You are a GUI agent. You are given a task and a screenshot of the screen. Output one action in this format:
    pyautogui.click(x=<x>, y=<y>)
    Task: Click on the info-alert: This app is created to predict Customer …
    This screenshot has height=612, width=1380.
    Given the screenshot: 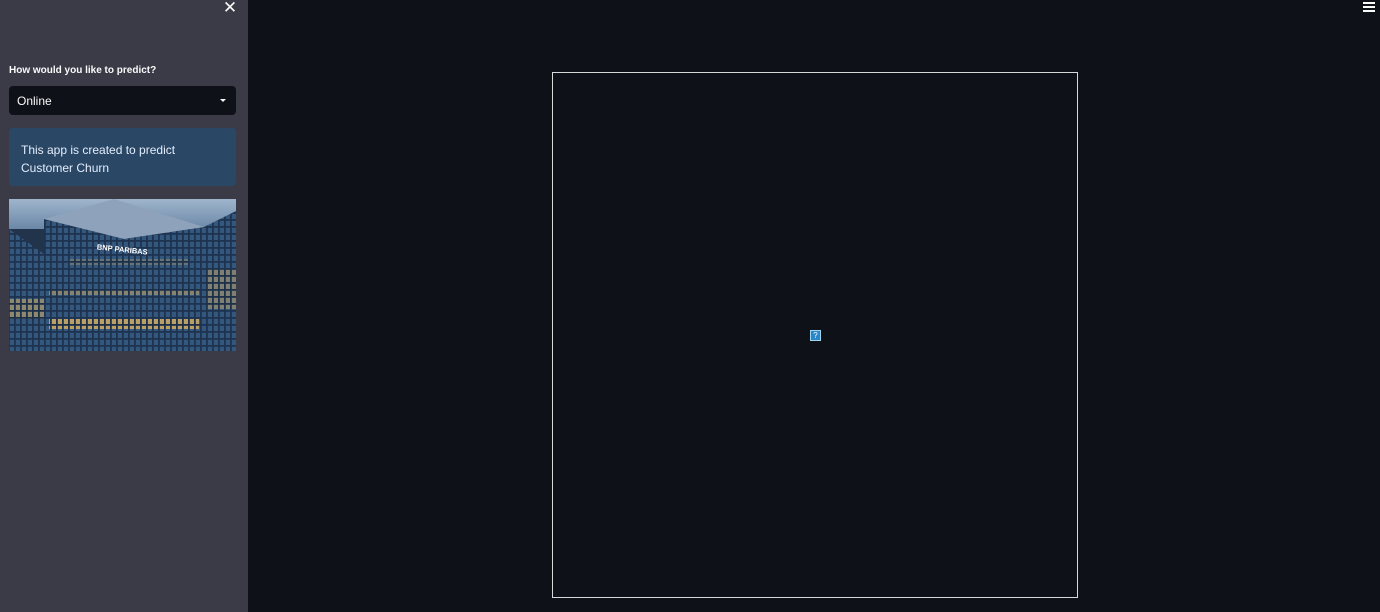 What is the action you would take?
    pyautogui.click(x=122, y=157)
    